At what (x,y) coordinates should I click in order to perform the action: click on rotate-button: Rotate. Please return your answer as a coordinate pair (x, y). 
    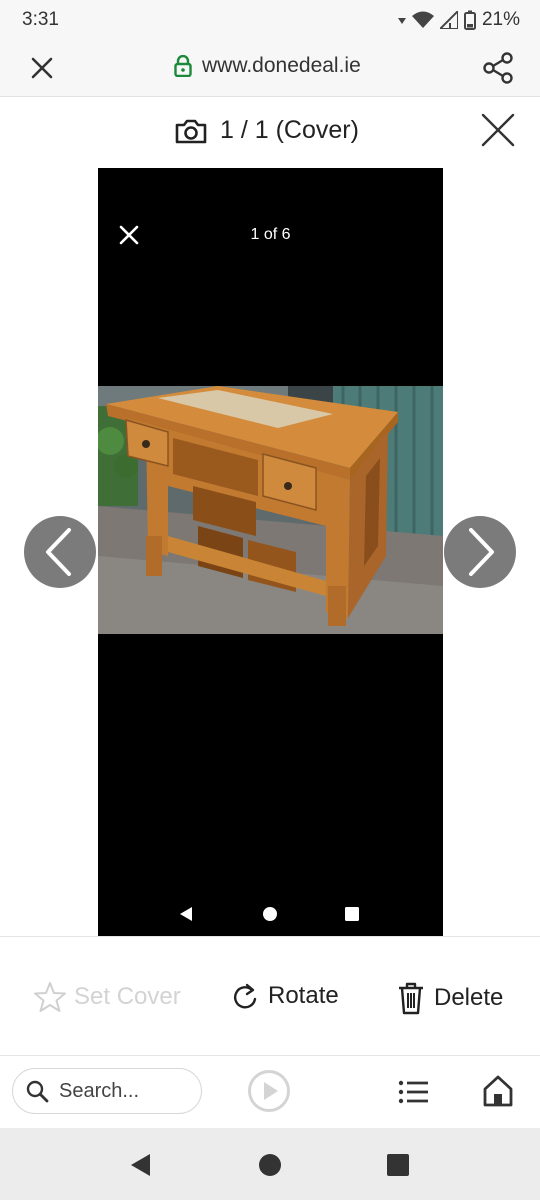
    Looking at the image, I should click on (284, 996).